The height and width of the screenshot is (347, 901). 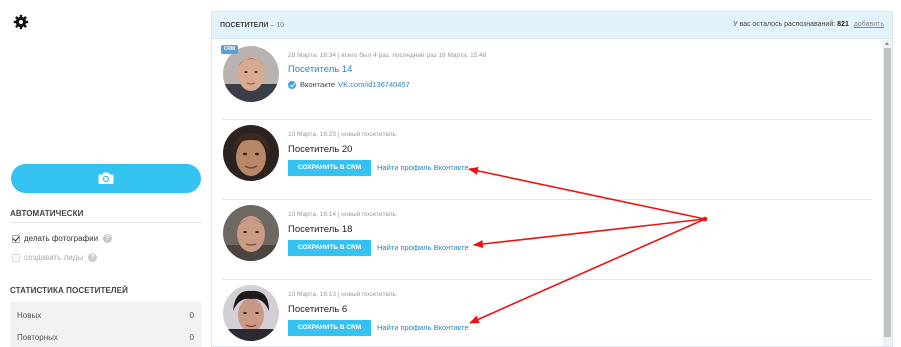 What do you see at coordinates (318, 84) in the screenshot?
I see `vk-label: Вконтакте` at bounding box center [318, 84].